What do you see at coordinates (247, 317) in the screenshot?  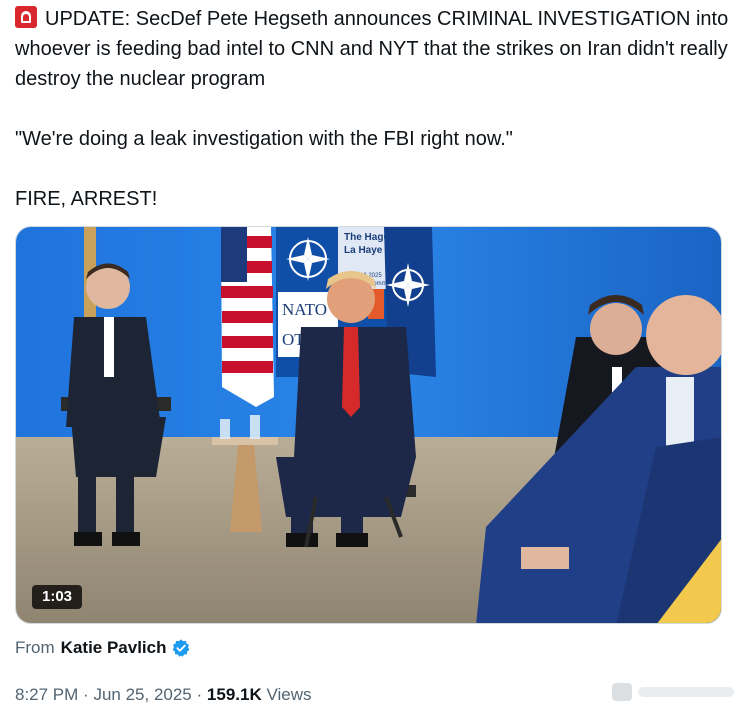 I see `us-flag` at bounding box center [247, 317].